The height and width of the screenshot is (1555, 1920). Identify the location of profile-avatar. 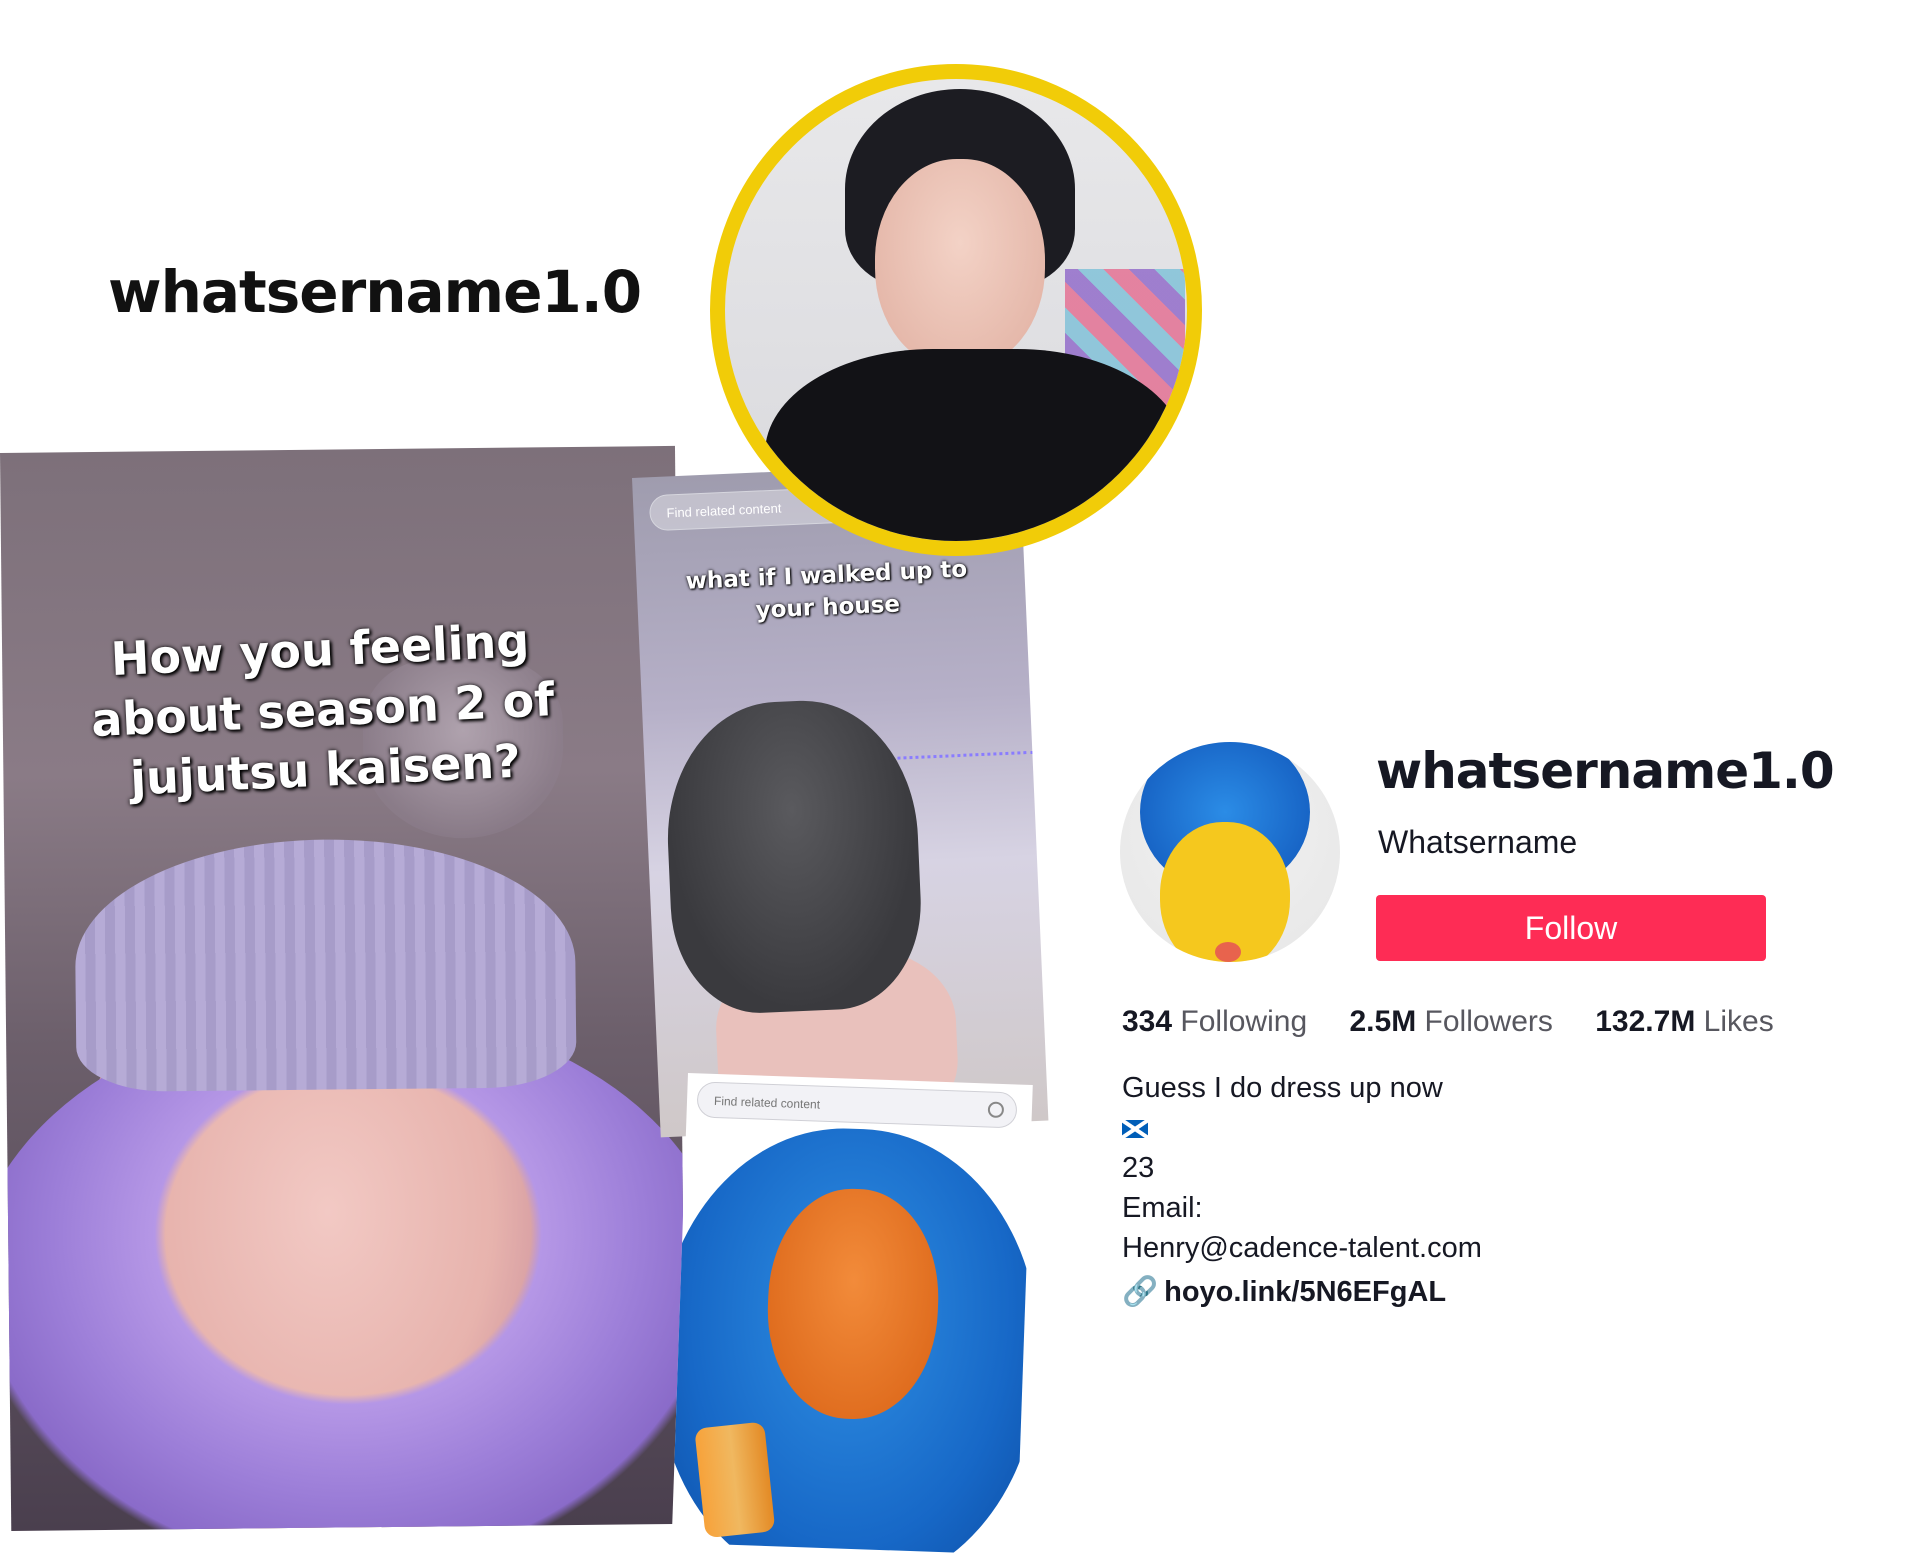
(1230, 852).